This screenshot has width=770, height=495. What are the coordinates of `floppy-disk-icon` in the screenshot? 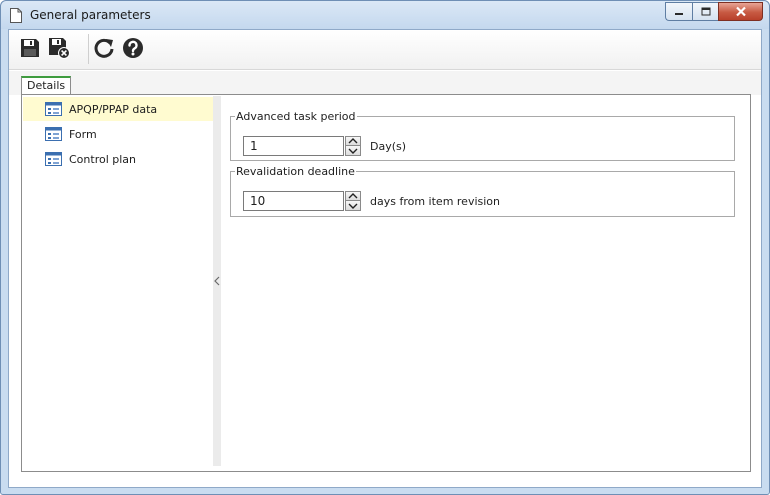 It's located at (30, 48).